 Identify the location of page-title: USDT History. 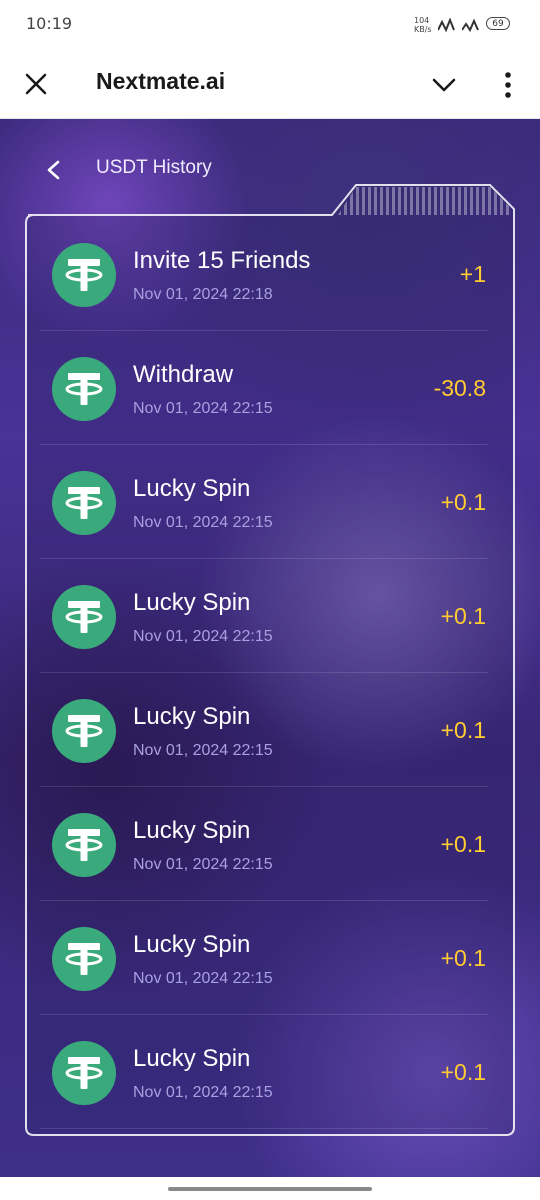
(154, 167).